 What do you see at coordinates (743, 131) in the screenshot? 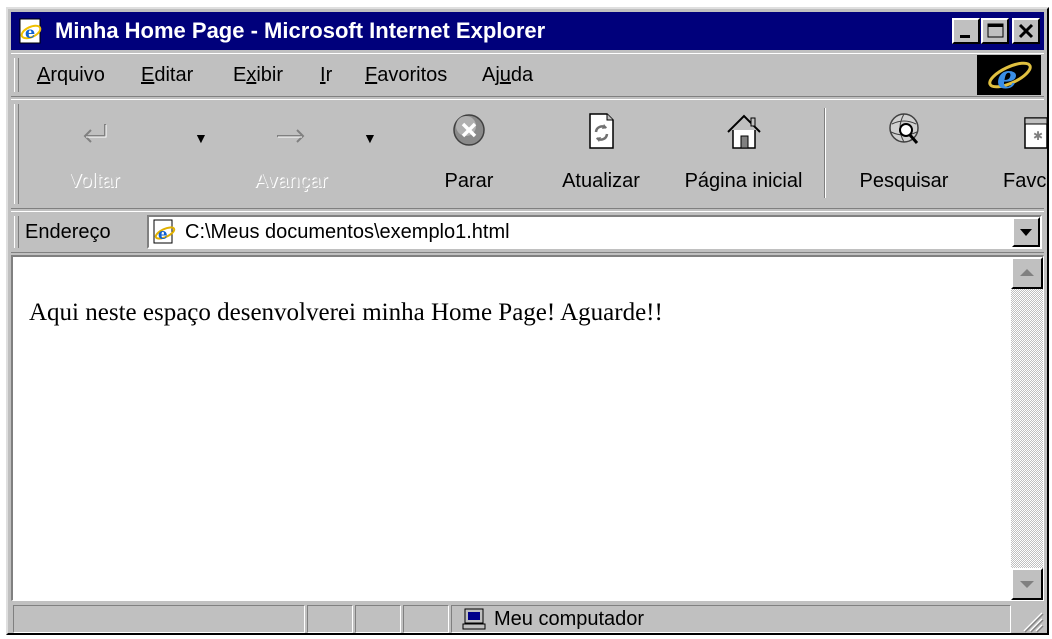
I see `home-icon` at bounding box center [743, 131].